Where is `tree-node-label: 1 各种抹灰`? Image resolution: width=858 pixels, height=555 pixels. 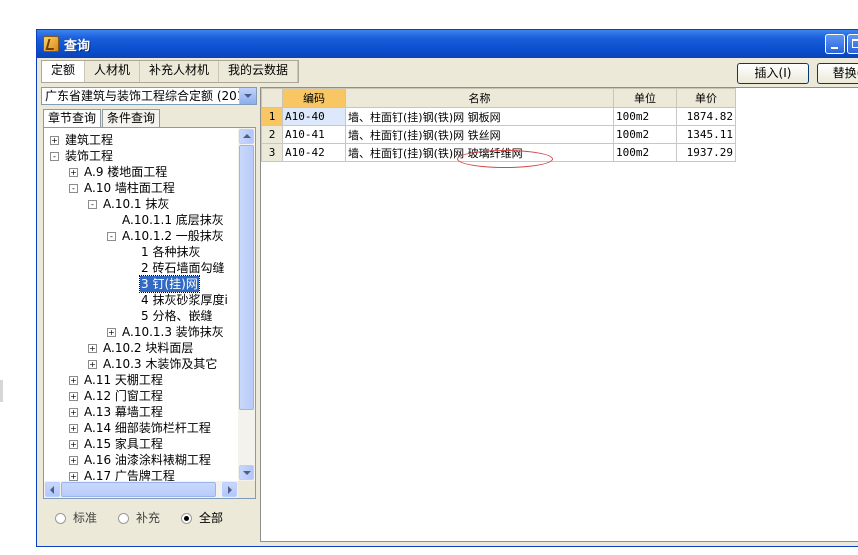 tree-node-label: 1 各种抹灰 is located at coordinates (171, 252).